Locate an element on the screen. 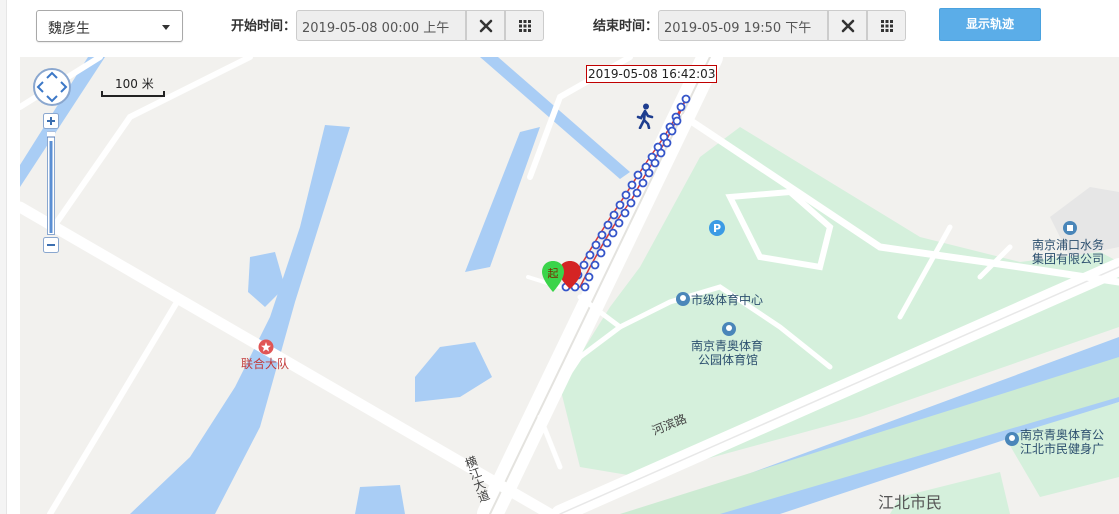 The width and height of the screenshot is (1119, 514). end-time-input: 2019-05-09 19:50 下午 is located at coordinates (743, 25).